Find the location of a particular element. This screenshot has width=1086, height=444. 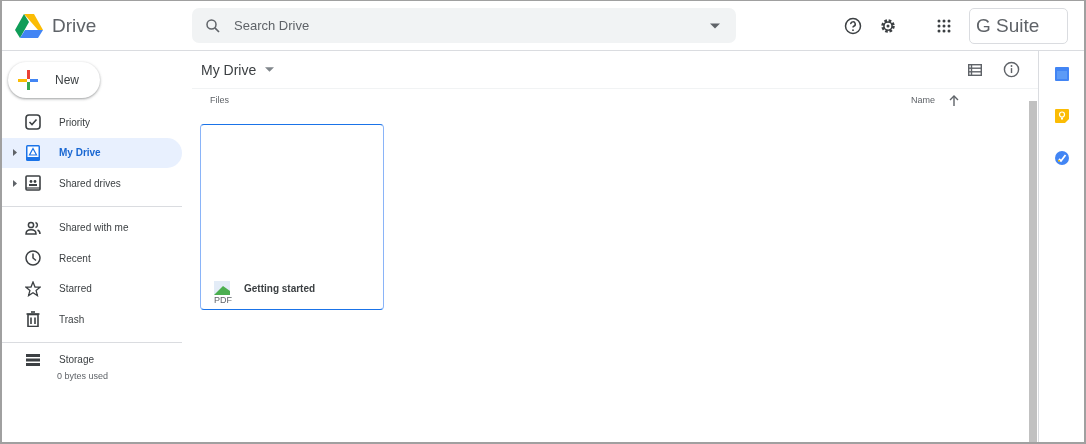

sidebar-item: Priority is located at coordinates (92, 122).